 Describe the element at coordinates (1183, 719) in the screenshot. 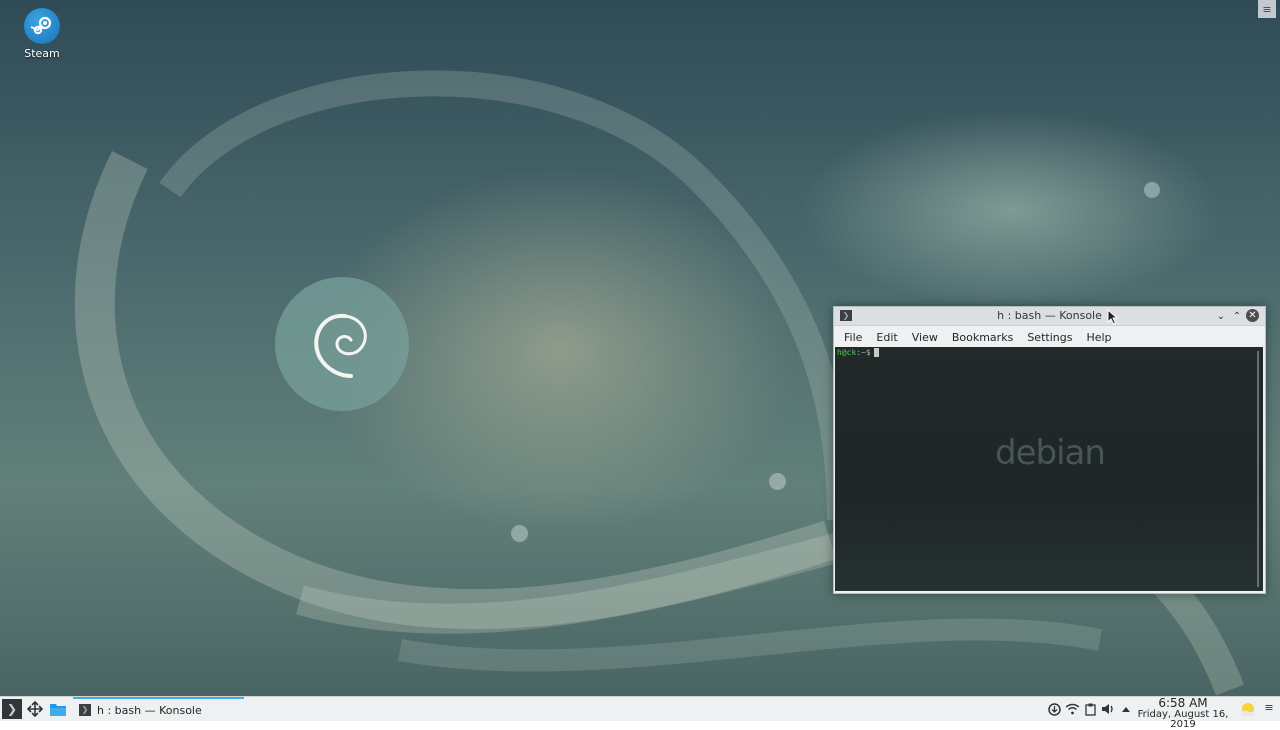

I see `clock-date: Friday, August 16, 2019` at that location.